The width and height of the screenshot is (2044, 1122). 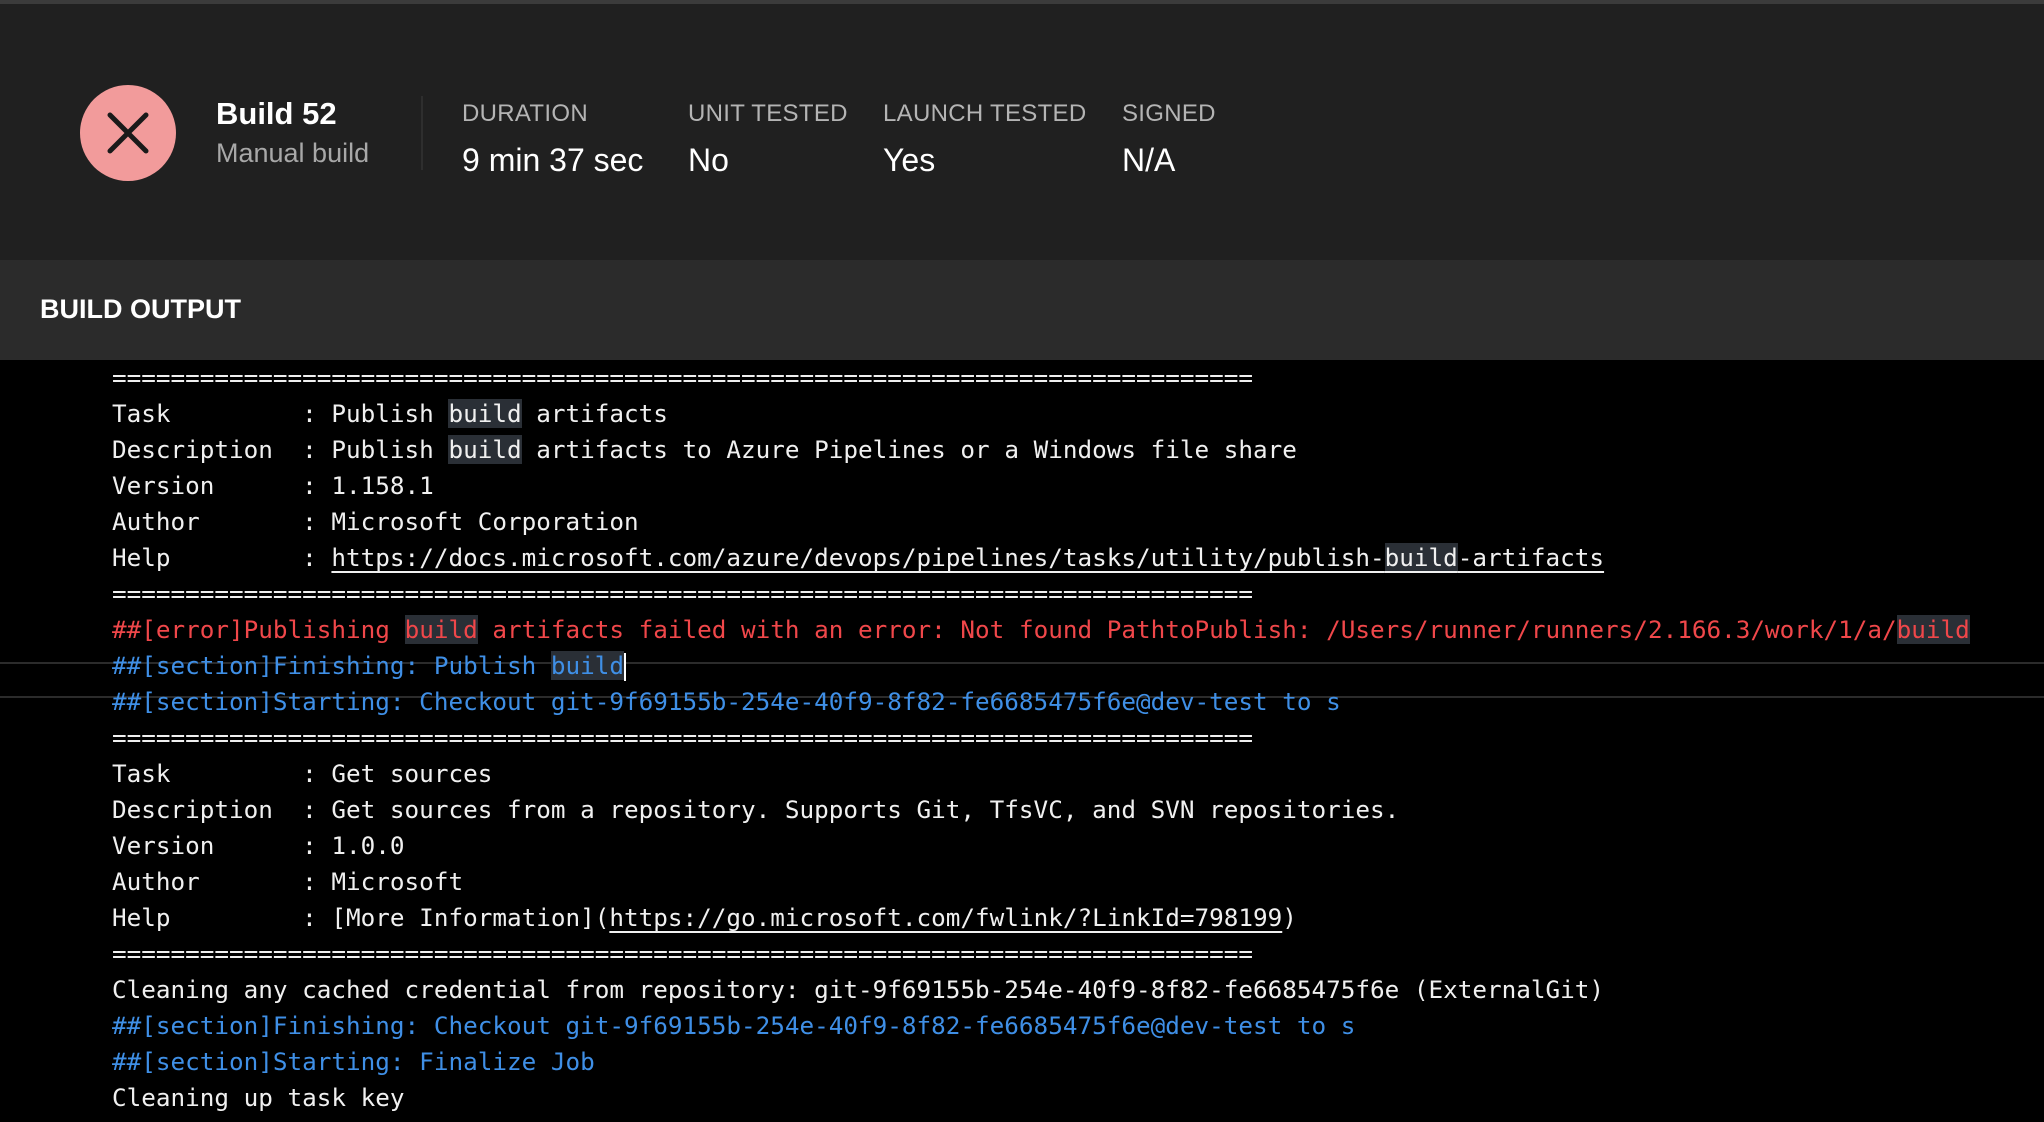 What do you see at coordinates (768, 139) in the screenshot?
I see `stat-unit-tested: UNIT TESTED No` at bounding box center [768, 139].